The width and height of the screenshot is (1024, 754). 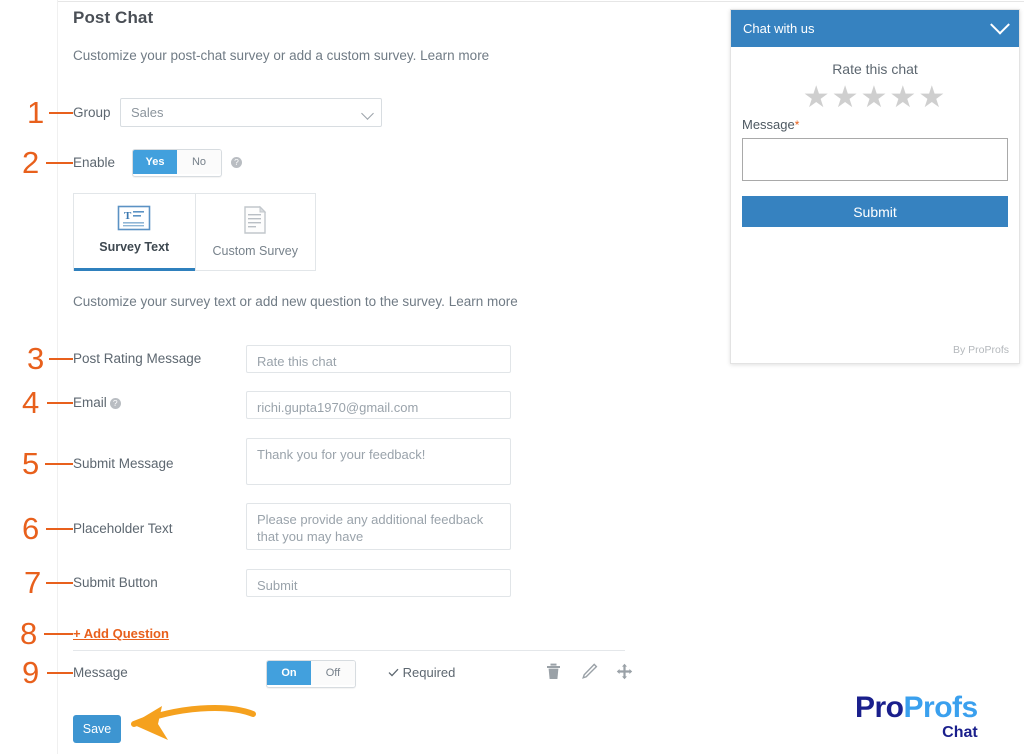 What do you see at coordinates (193, 722) in the screenshot?
I see `pointer-arrow-annotation` at bounding box center [193, 722].